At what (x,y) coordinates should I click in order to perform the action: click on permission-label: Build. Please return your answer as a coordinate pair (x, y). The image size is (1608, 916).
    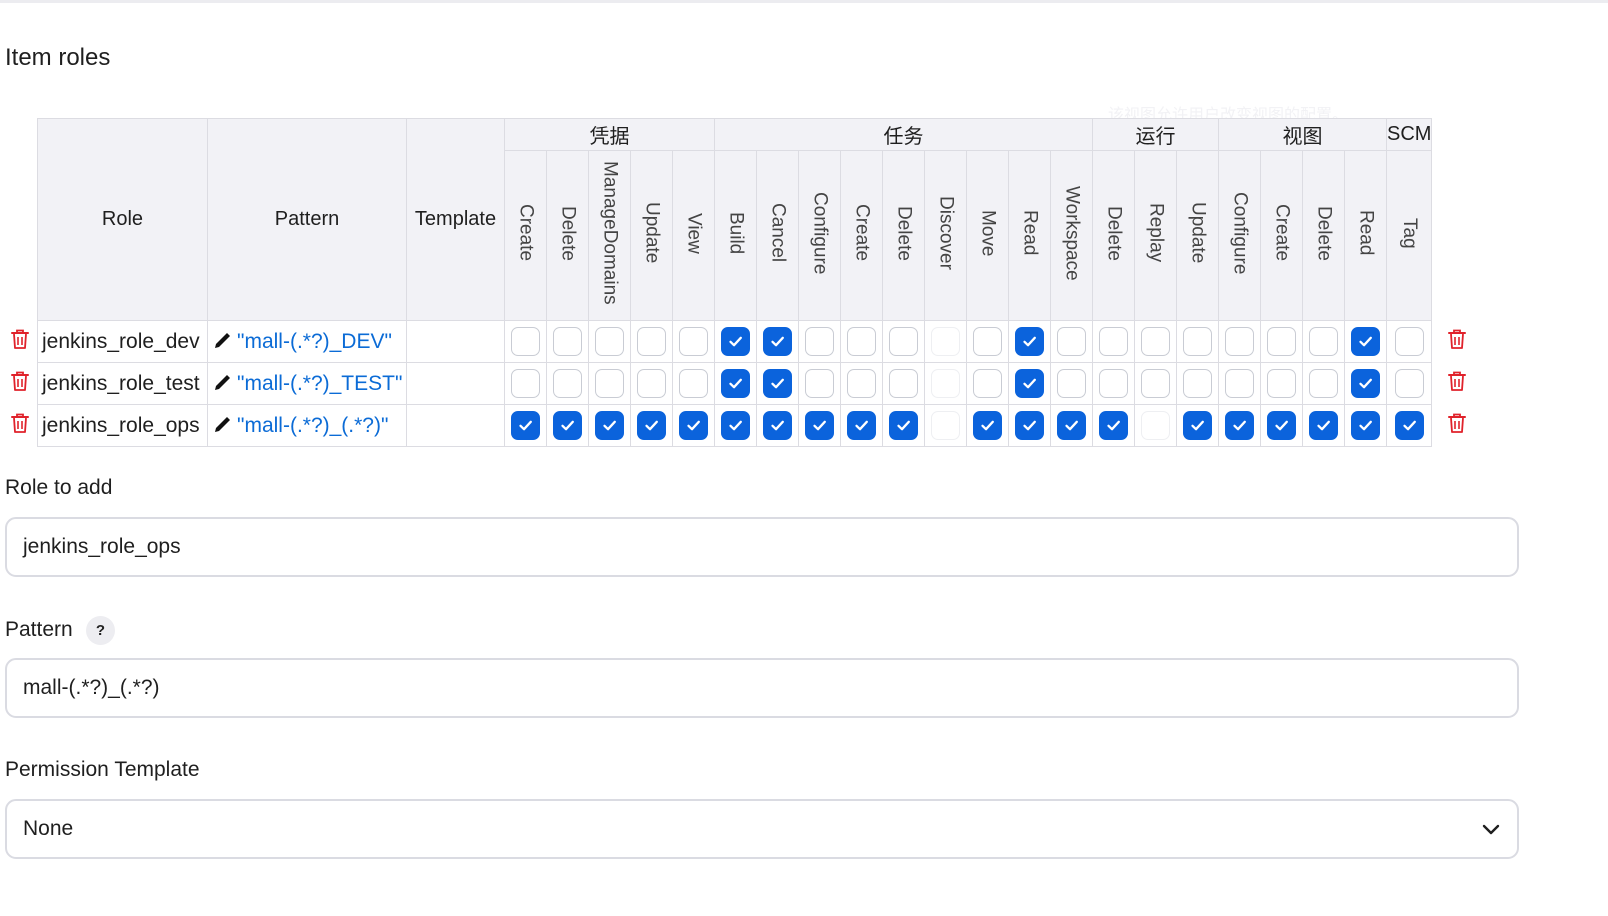
    Looking at the image, I should click on (736, 233).